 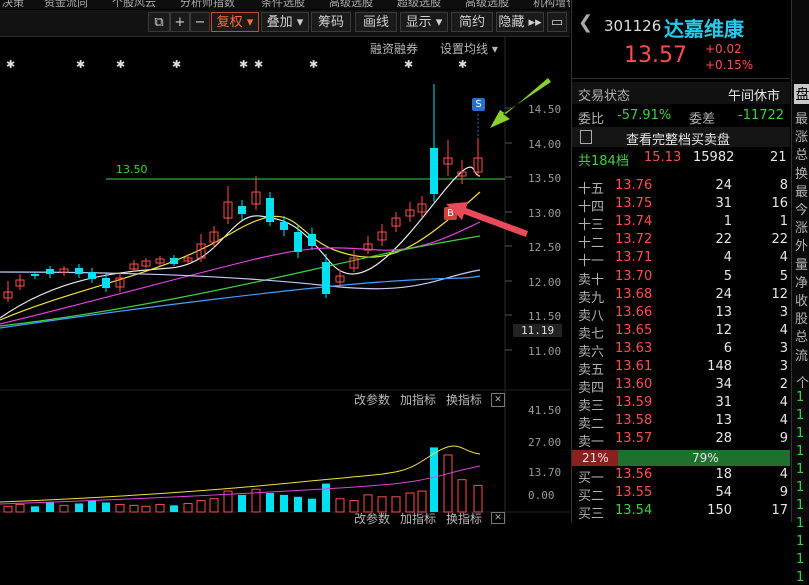 What do you see at coordinates (801, 94) in the screenshot?
I see `side-tab: 盘` at bounding box center [801, 94].